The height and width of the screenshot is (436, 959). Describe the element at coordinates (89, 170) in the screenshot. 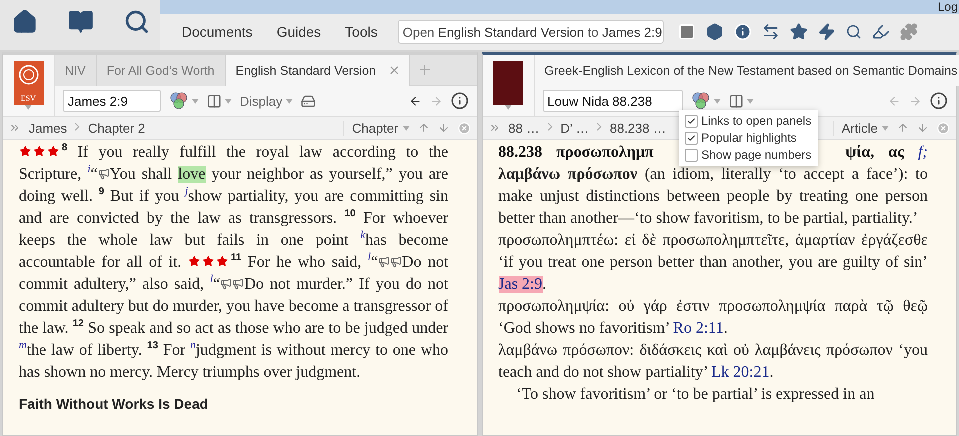

I see `footnote-link: i` at that location.